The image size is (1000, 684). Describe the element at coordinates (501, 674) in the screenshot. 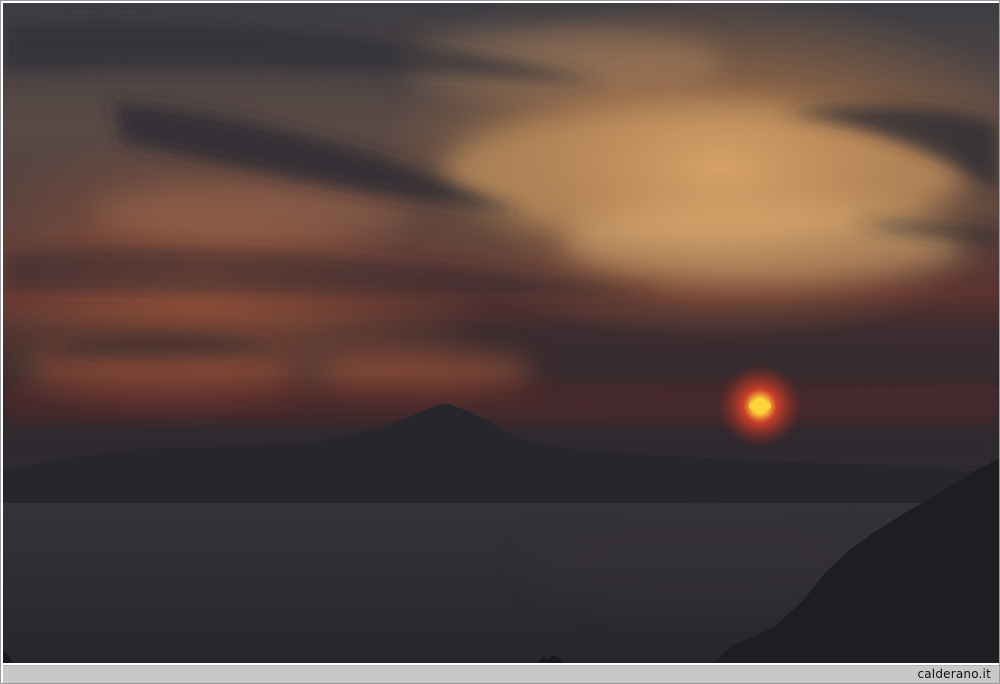

I see `caption-bar: calderano.it` at that location.